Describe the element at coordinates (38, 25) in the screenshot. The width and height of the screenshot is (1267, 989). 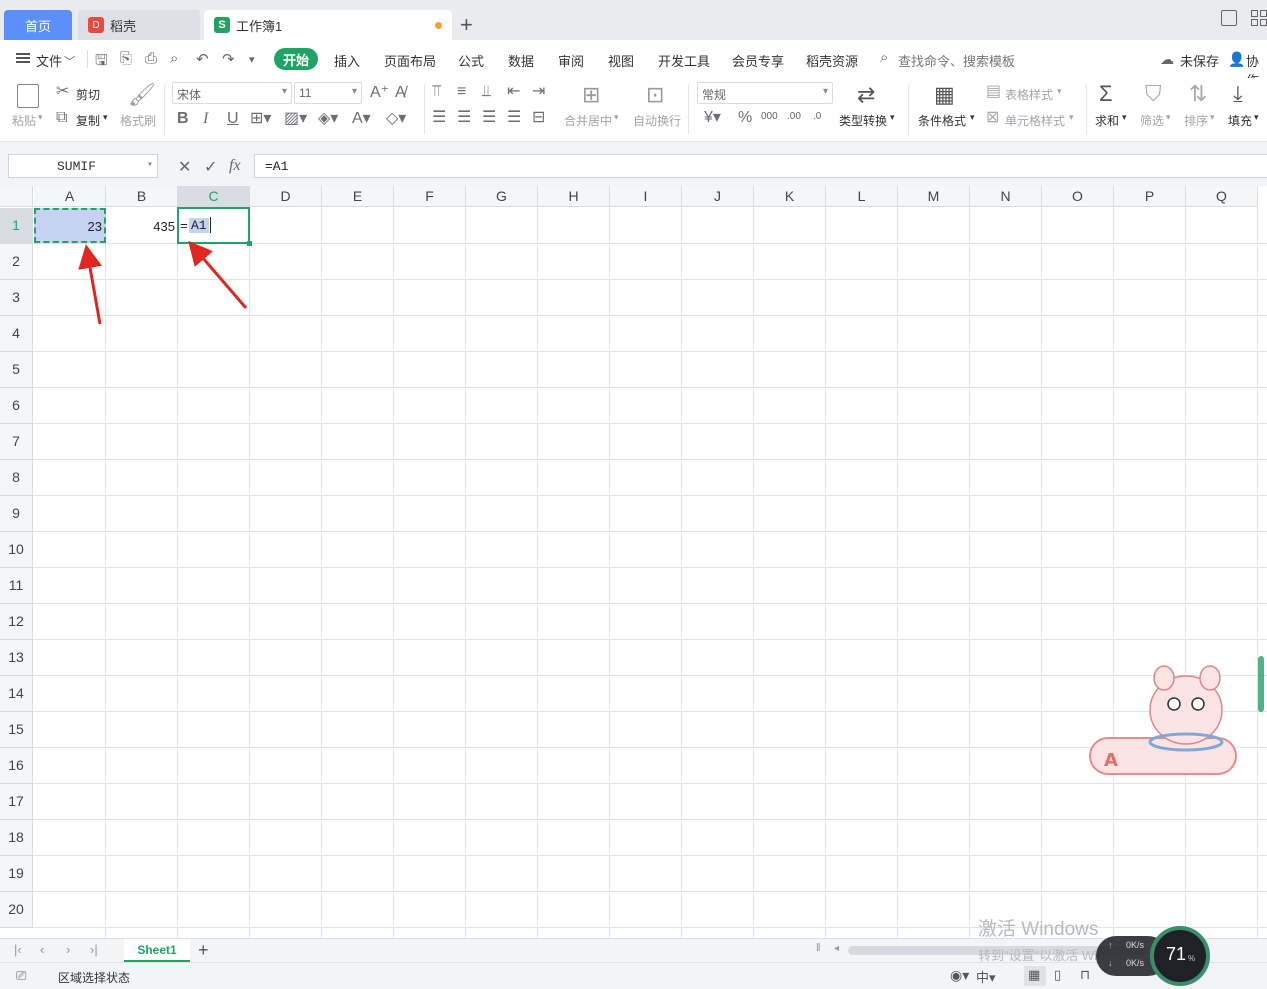
I see `tab-home: 首页` at that location.